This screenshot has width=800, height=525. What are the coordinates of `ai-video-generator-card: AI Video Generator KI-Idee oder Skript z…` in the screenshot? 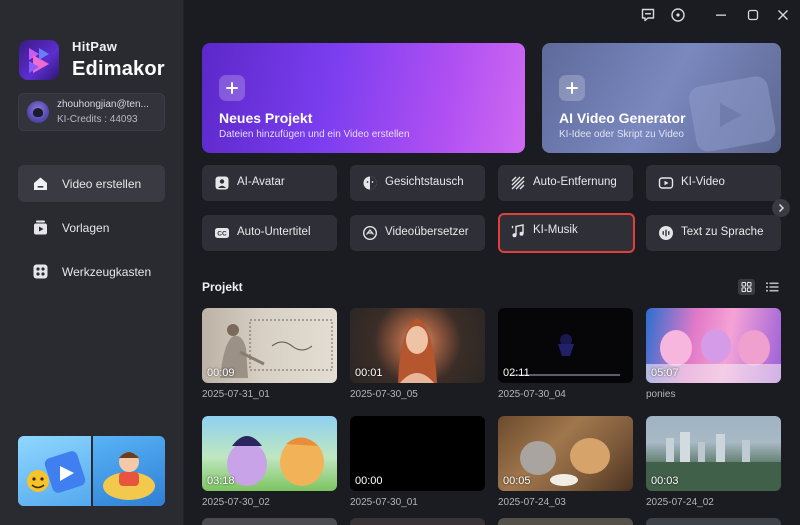 It's located at (661, 98).